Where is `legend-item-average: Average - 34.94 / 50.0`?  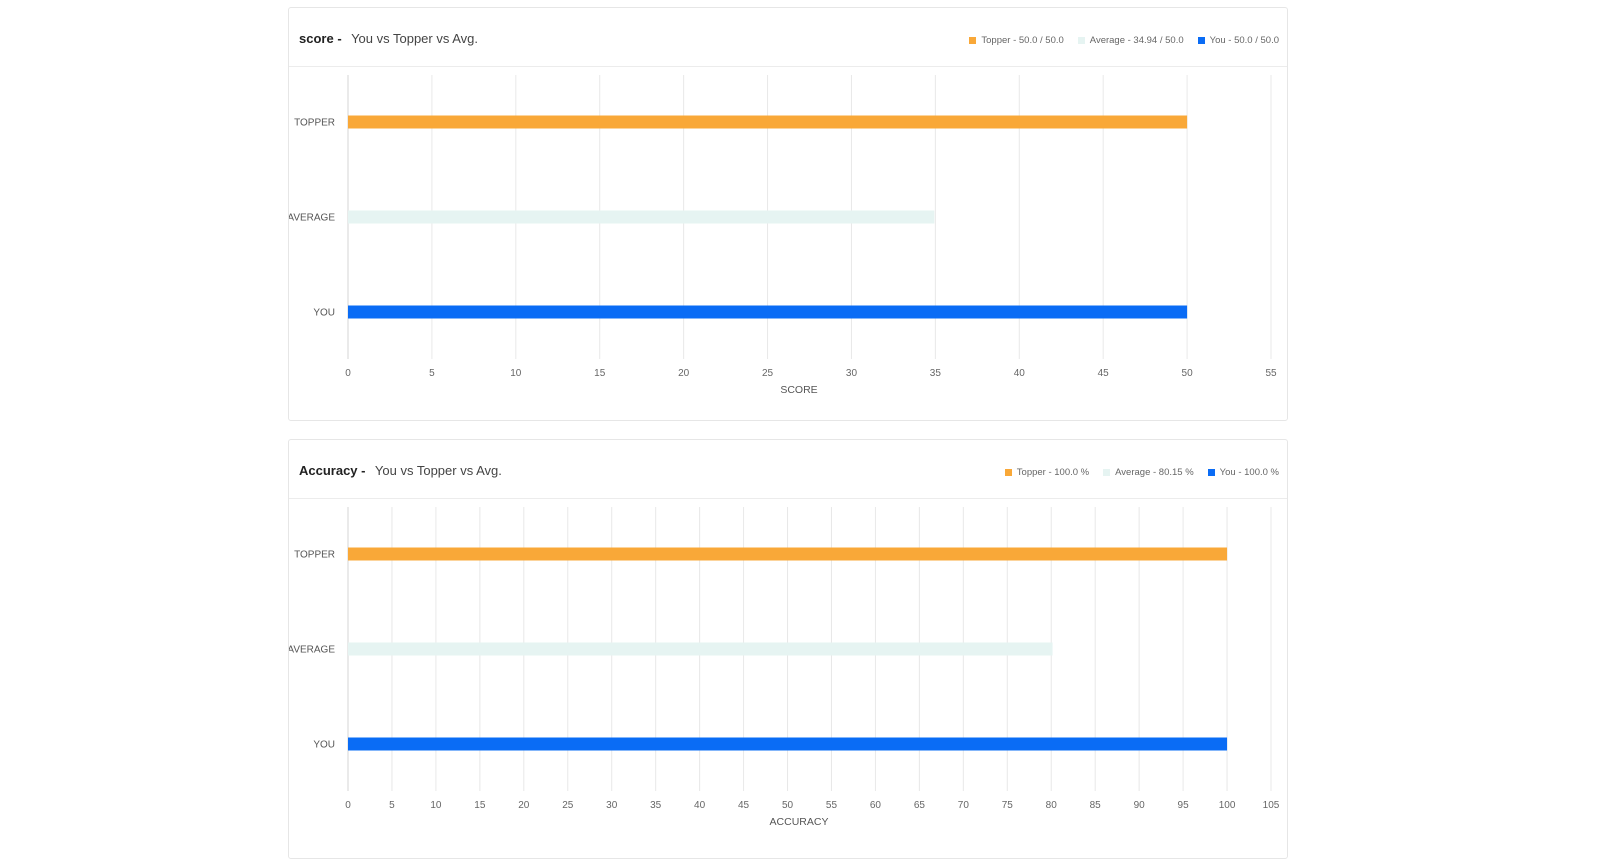 legend-item-average: Average - 34.94 / 50.0 is located at coordinates (1130, 40).